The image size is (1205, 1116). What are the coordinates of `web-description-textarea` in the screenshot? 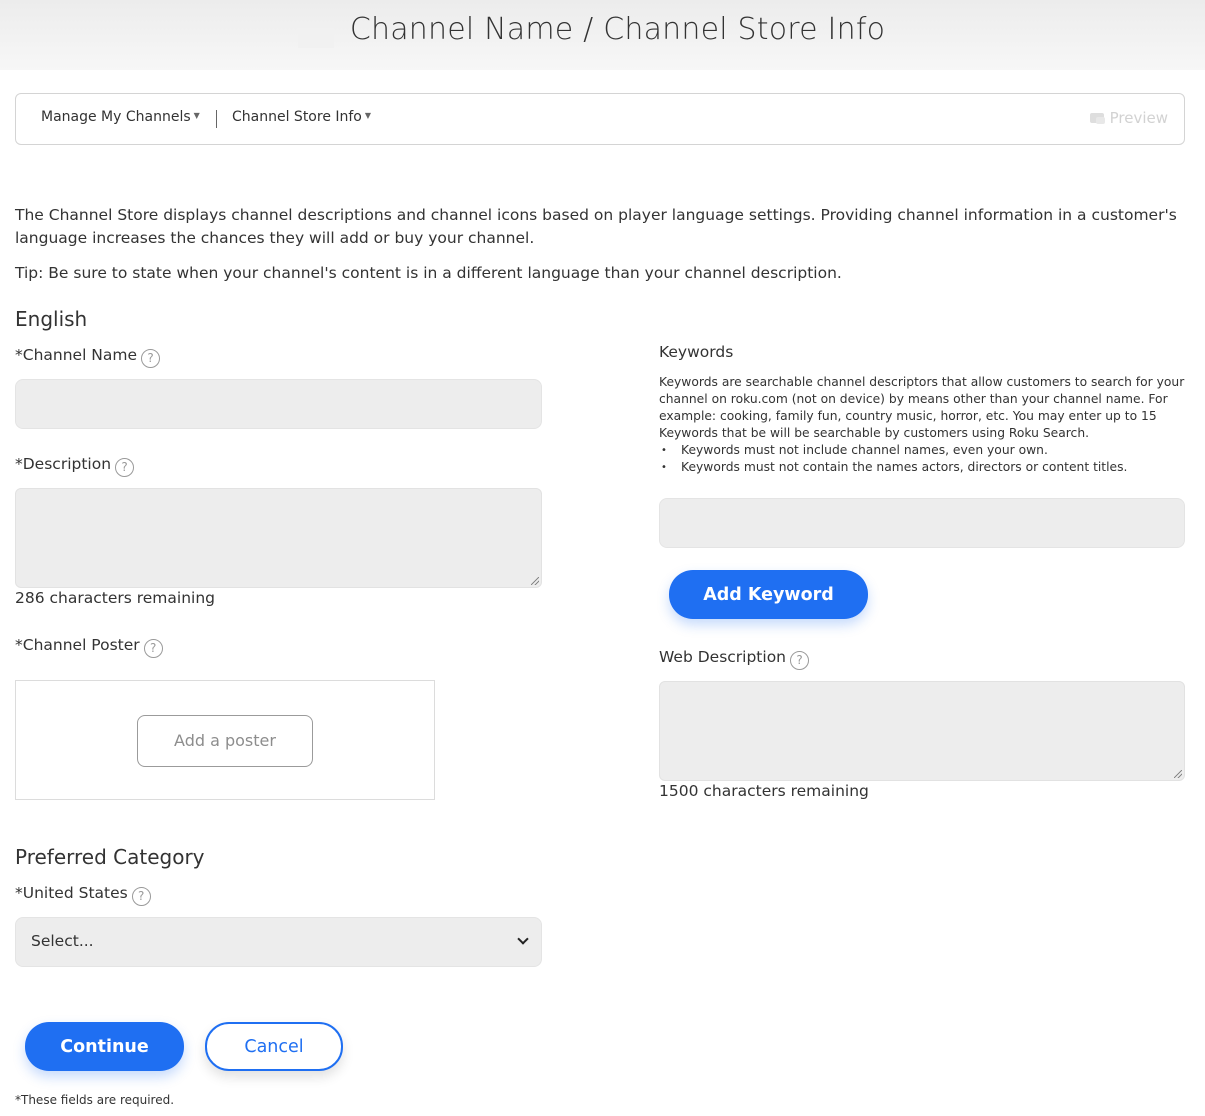 It's located at (922, 731).